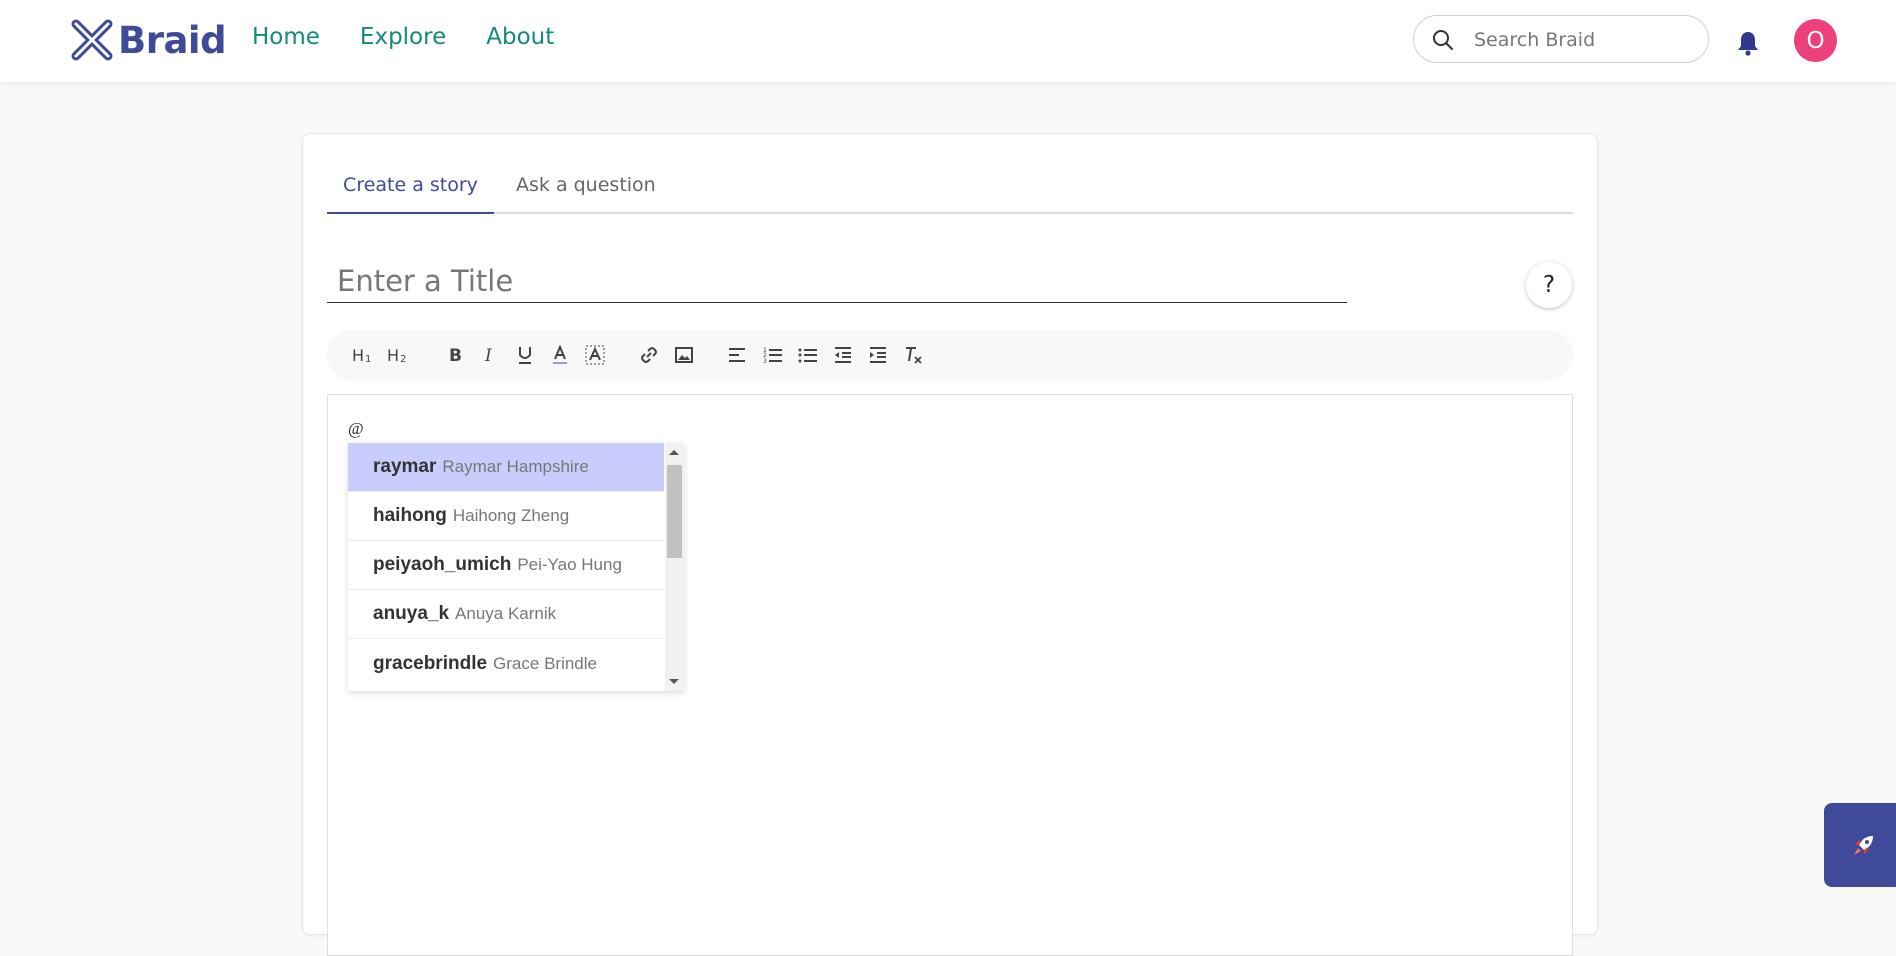 The height and width of the screenshot is (956, 1896). Describe the element at coordinates (569, 564) in the screenshot. I see `mention-fullname: Pei-Yao Hung` at that location.